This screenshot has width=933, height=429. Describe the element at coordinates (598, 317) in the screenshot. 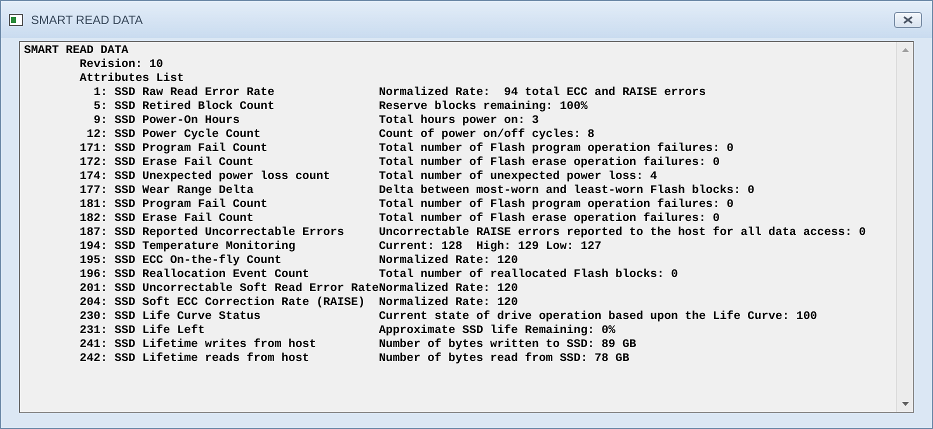

I see `attribute-description: Current state of drive operation based upon the Life Curve: 100` at that location.